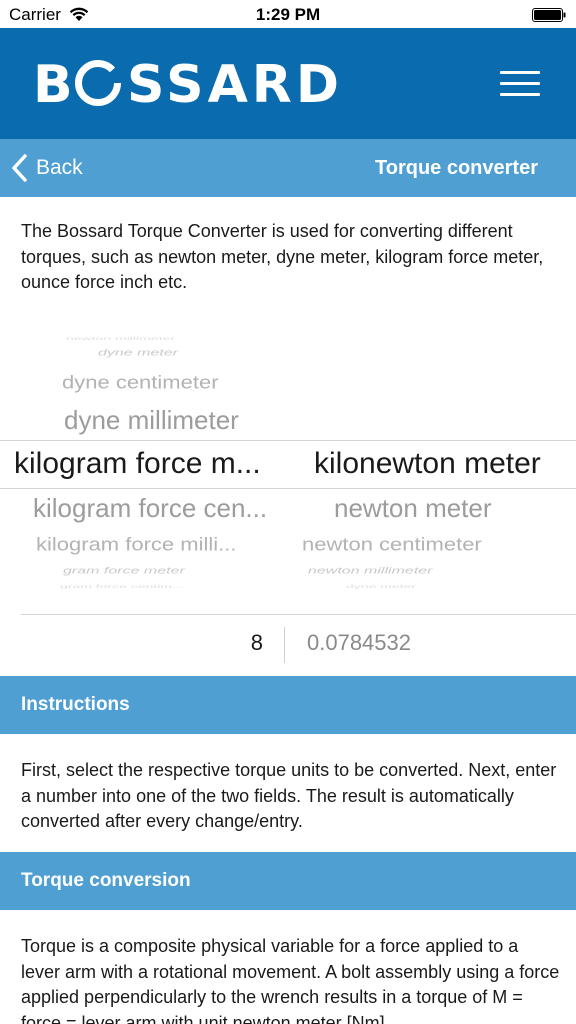  Describe the element at coordinates (427, 464) in the screenshot. I see `right-unit-selected: kilonewton meter` at that location.